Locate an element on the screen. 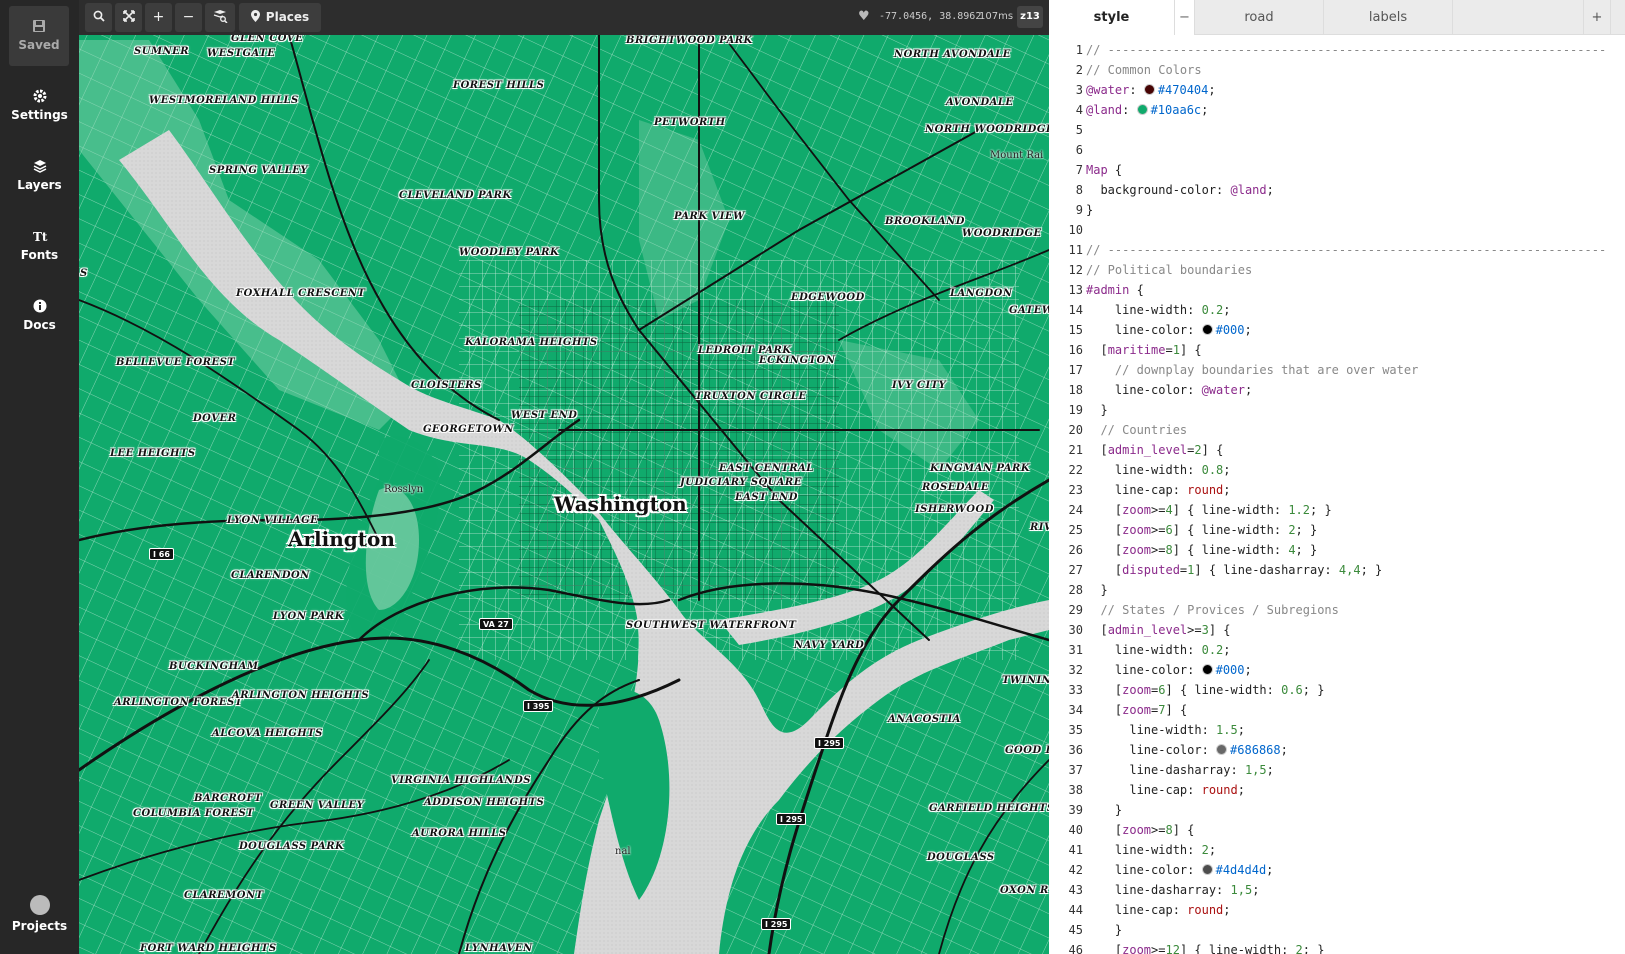 Image resolution: width=1625 pixels, height=954 pixels. code-text: [admin_level=2] { is located at coordinates (1154, 450).